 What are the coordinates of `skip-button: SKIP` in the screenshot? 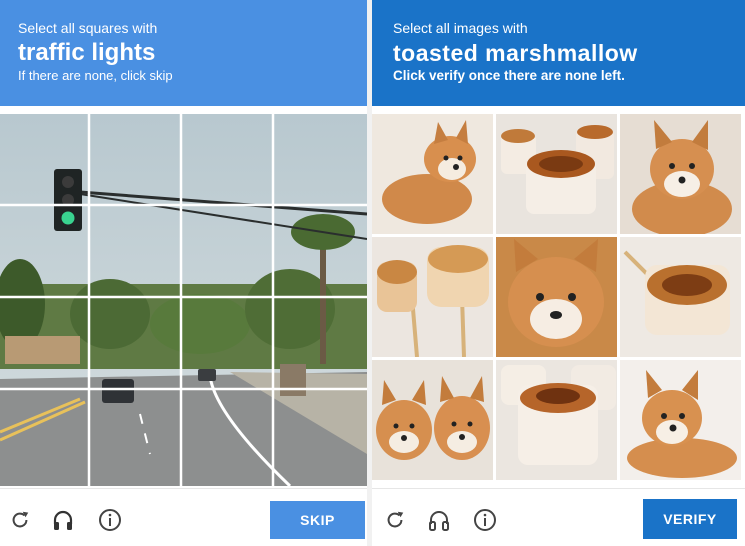 It's located at (317, 520).